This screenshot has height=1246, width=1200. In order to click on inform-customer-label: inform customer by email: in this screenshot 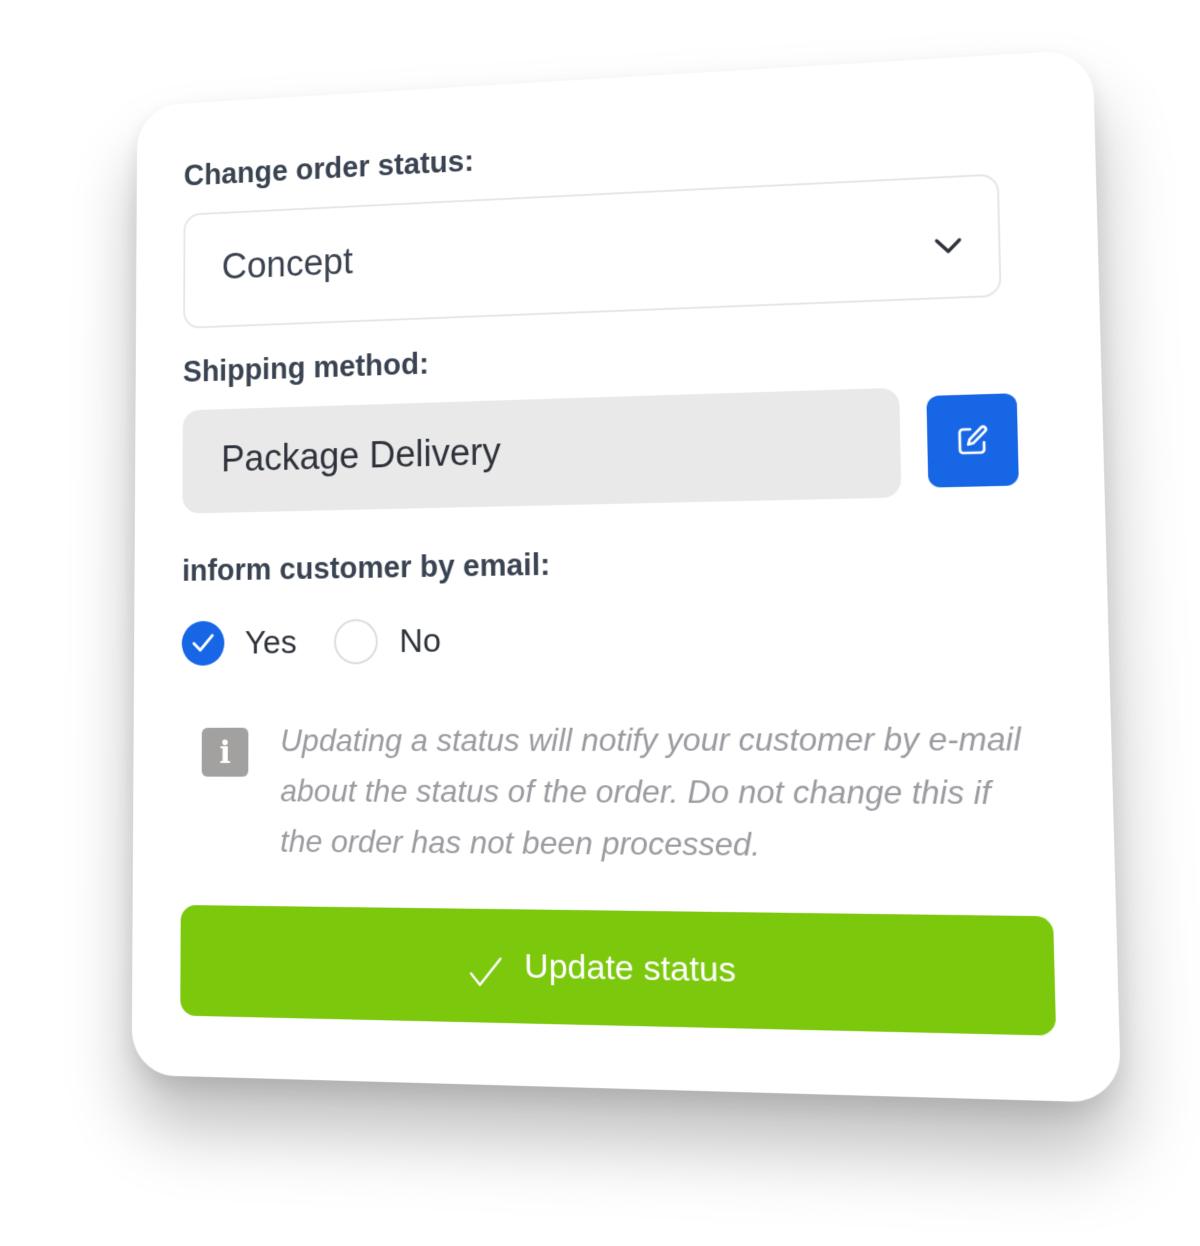, I will do `click(366, 567)`.